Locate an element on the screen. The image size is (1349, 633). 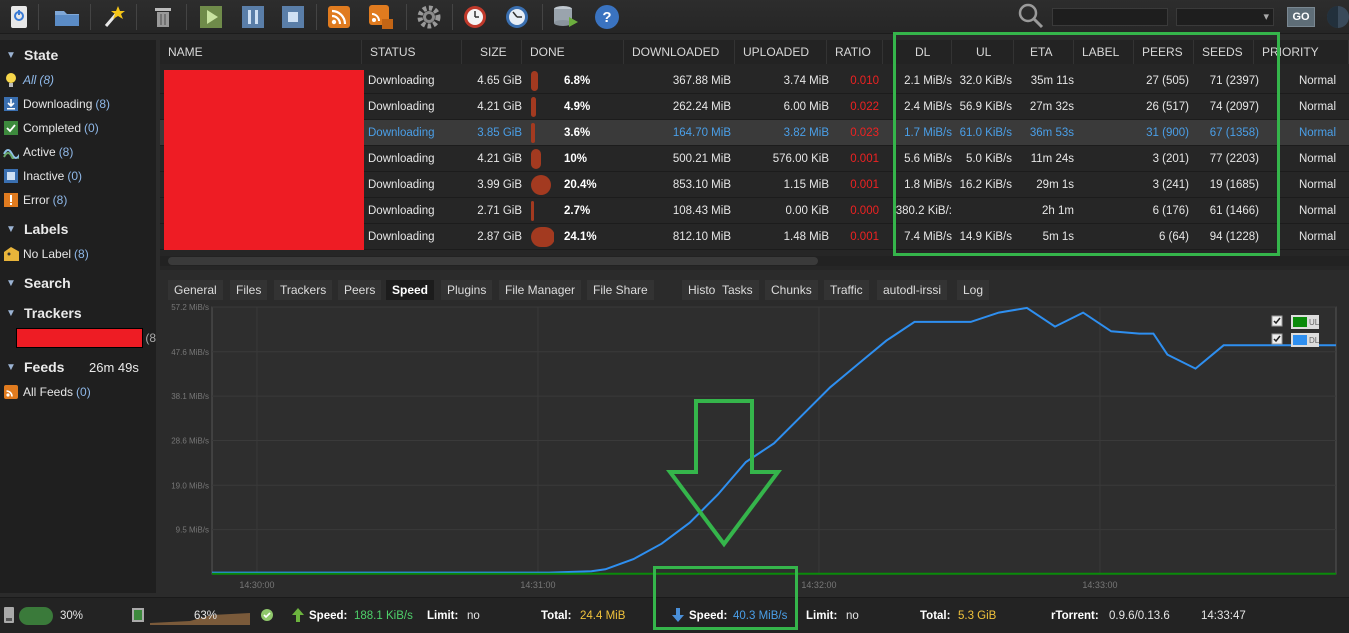
annotation-down-arrow is located at coordinates (724, 473).